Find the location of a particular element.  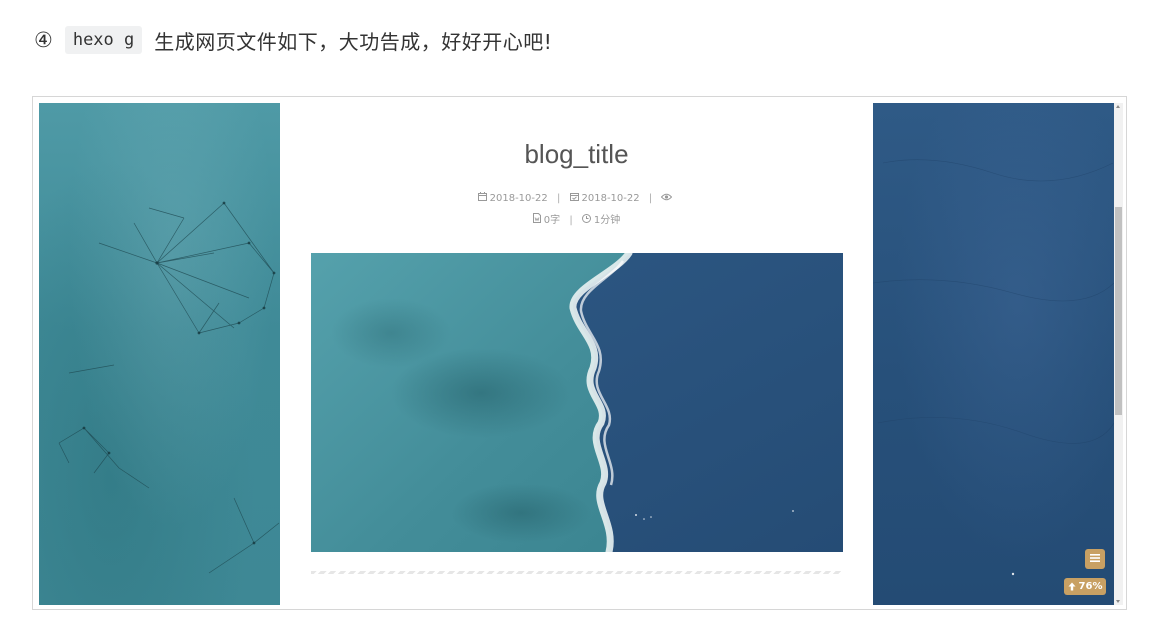

toc-button is located at coordinates (1095, 559).